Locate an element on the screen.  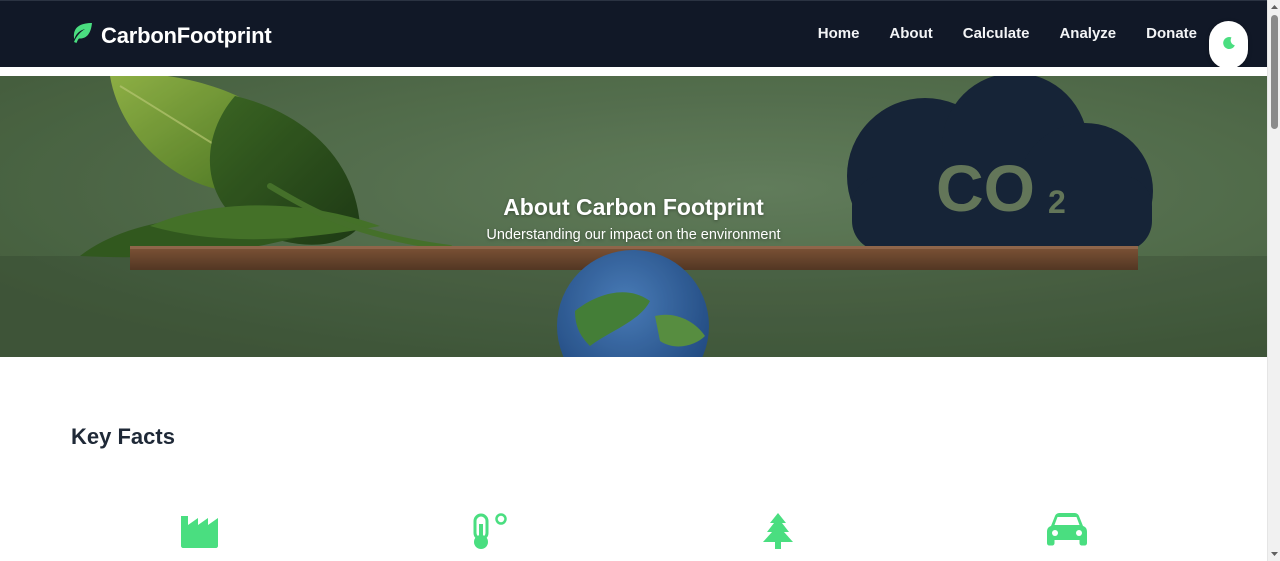
tree-icon is located at coordinates (778, 533).